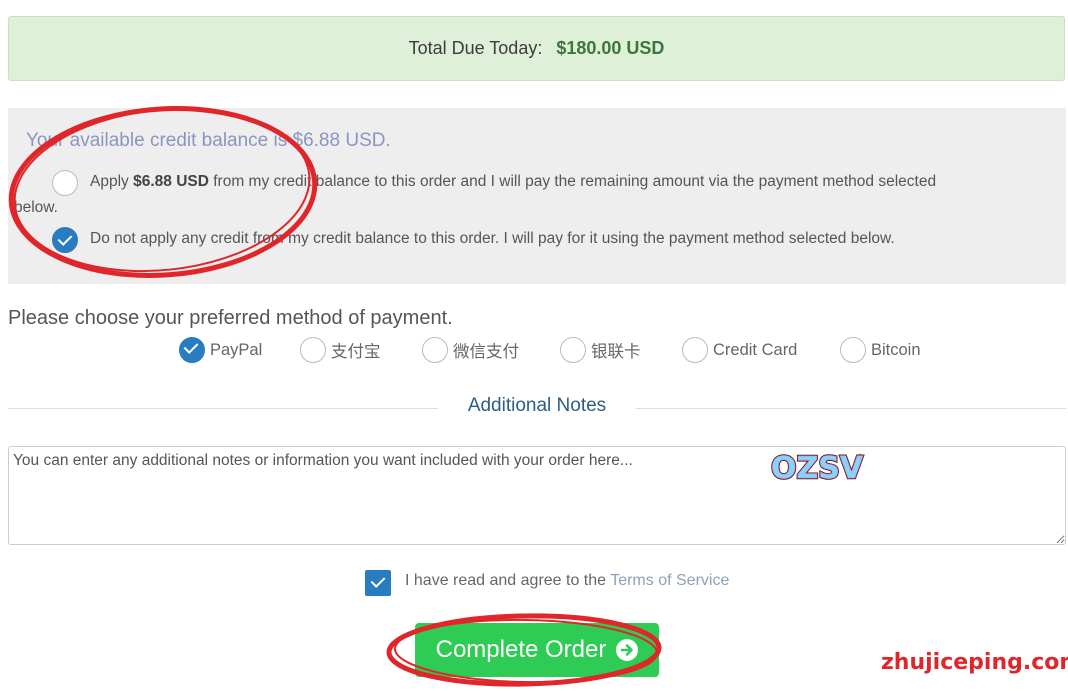 Image resolution: width=1068 pixels, height=691 pixels. Describe the element at coordinates (974, 662) in the screenshot. I see `site-watermark: zhujiceping.com` at that location.